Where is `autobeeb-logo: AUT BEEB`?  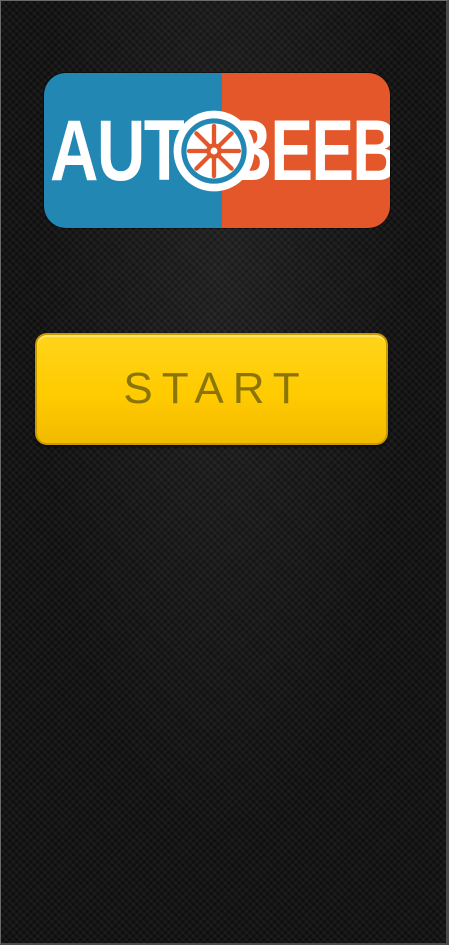
autobeeb-logo: AUT BEEB is located at coordinates (217, 150).